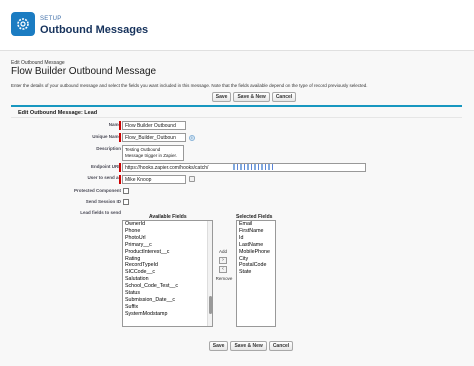 This screenshot has height=366, width=474. I want to click on session-label: Send Session ID, so click(103, 201).